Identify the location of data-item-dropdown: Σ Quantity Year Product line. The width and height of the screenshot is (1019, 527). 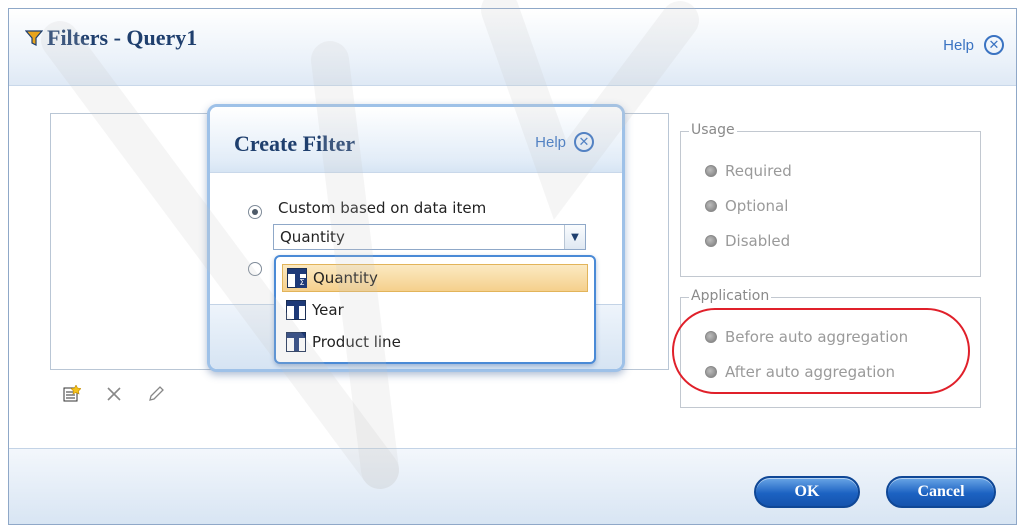
(435, 309).